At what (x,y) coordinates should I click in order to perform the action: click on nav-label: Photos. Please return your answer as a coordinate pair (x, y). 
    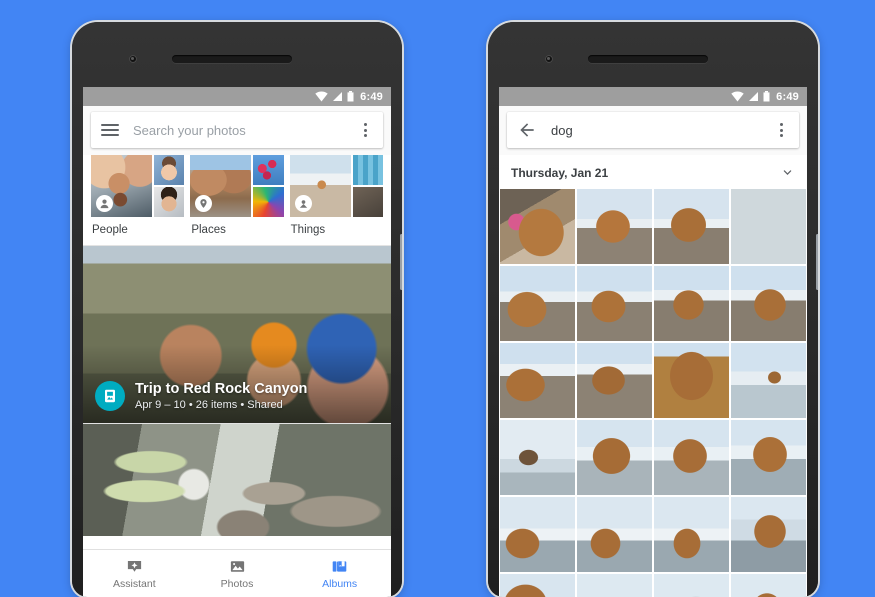
    Looking at the image, I should click on (237, 583).